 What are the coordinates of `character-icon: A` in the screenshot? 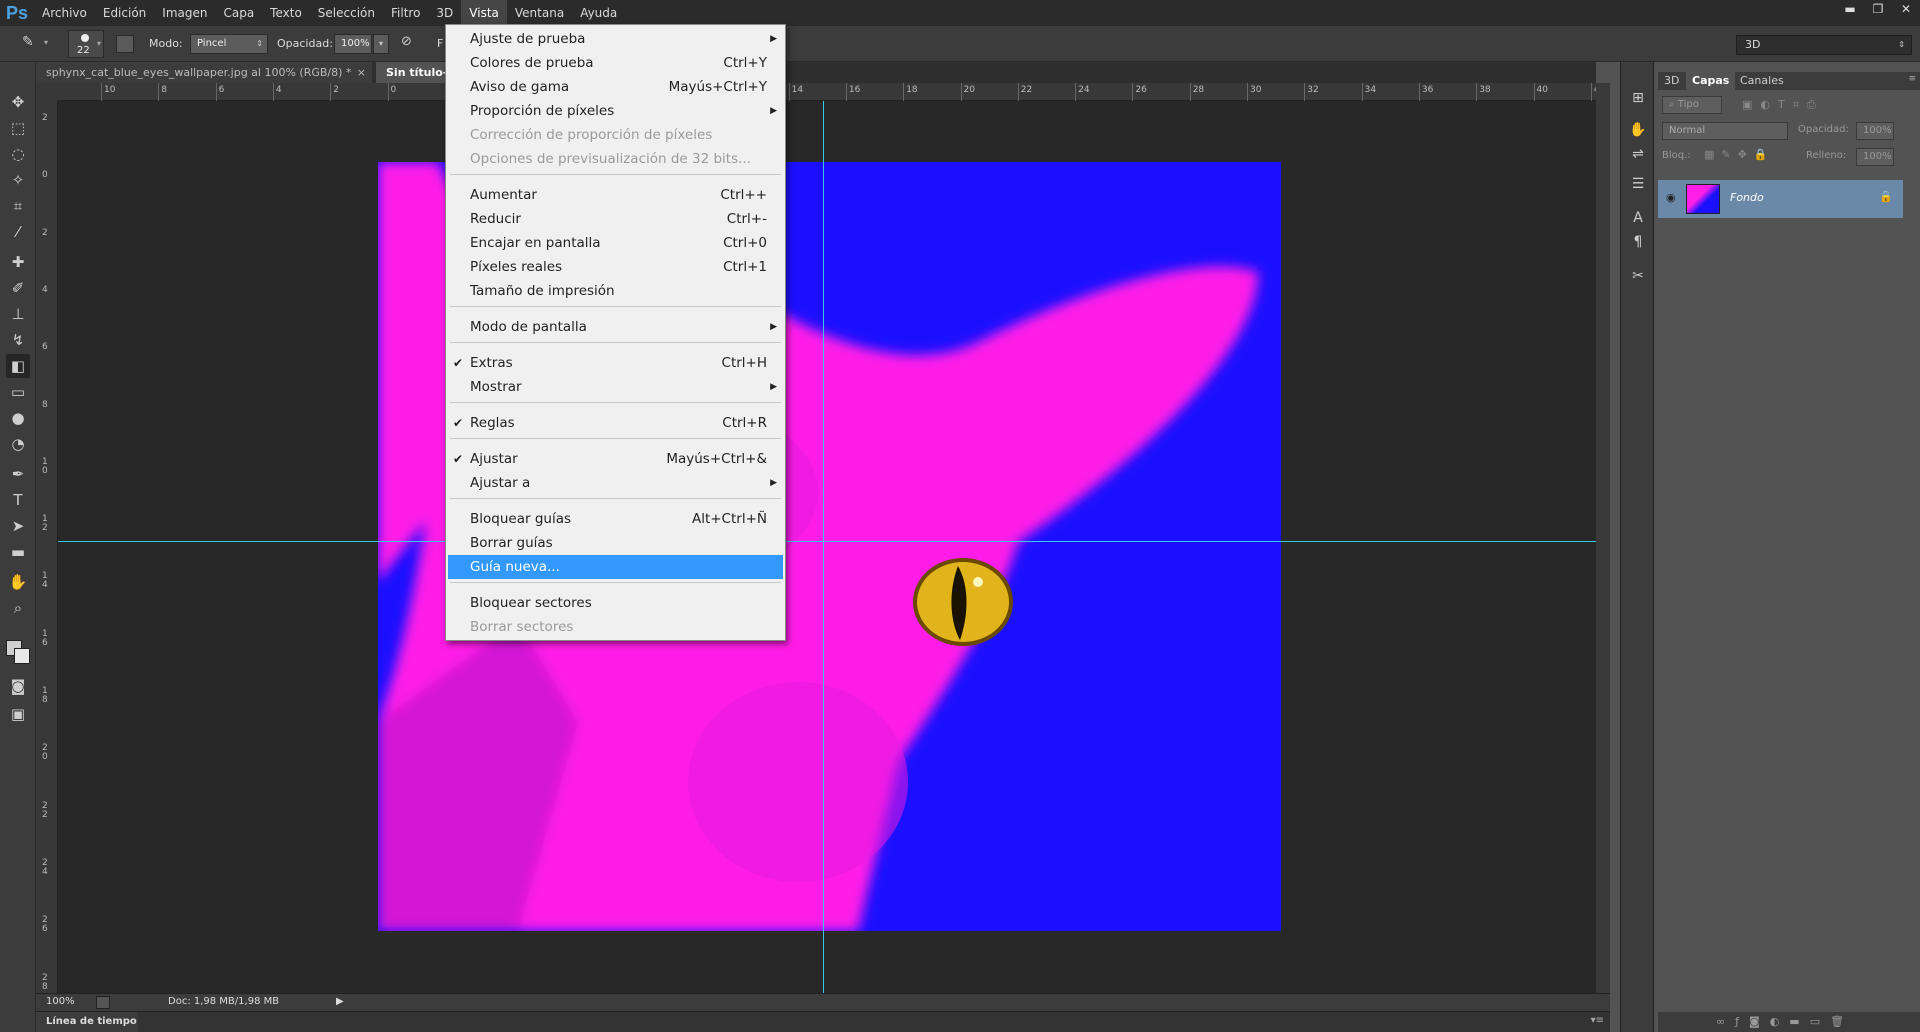 It's located at (1638, 218).